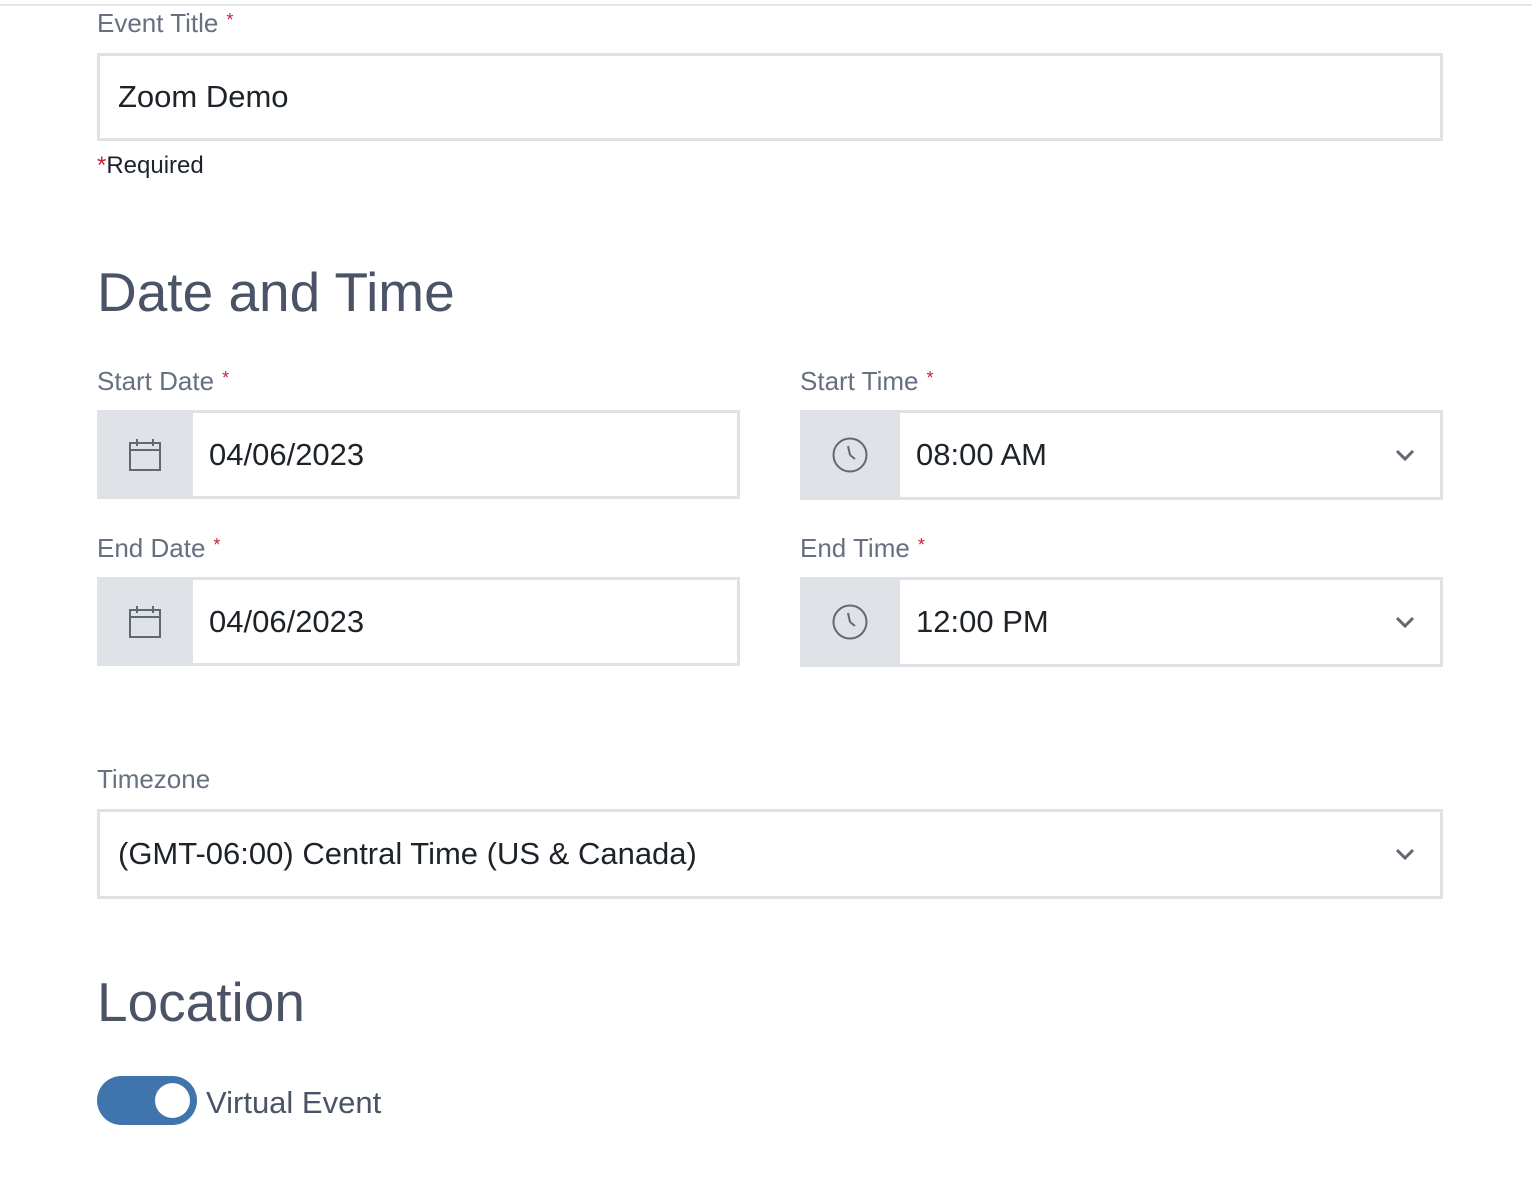 The width and height of the screenshot is (1532, 1180). Describe the element at coordinates (287, 454) in the screenshot. I see `start-date-value: 04/06/2023` at that location.